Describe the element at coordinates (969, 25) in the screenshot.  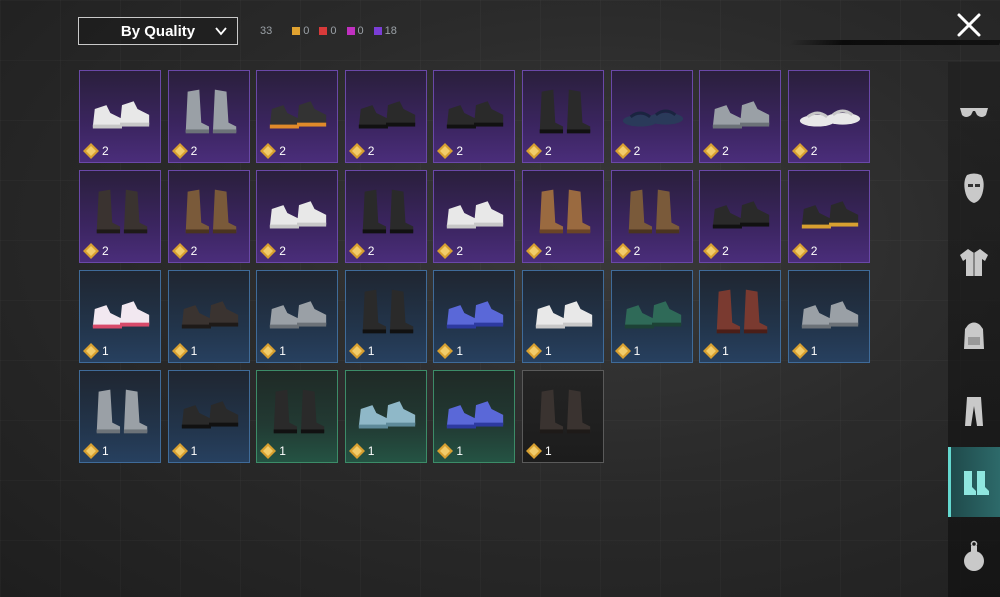
I see `close-icon` at that location.